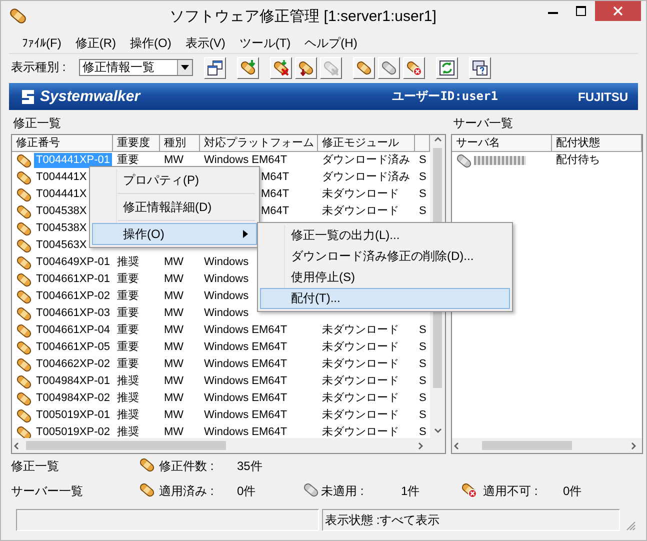 This screenshot has width=647, height=541. What do you see at coordinates (35, 466) in the screenshot?
I see `summary-label: 修正一覧` at bounding box center [35, 466].